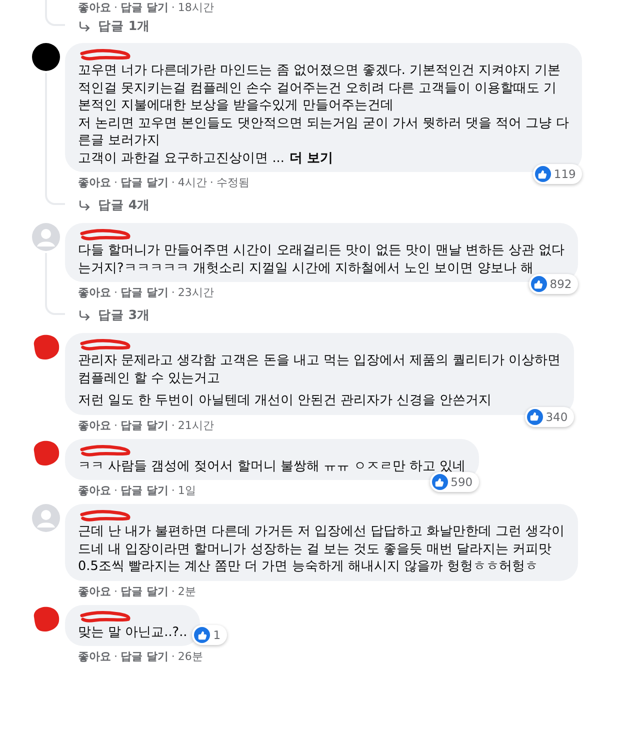 The image size is (640, 746). I want to click on see-more-link: 더 보기, so click(311, 158).